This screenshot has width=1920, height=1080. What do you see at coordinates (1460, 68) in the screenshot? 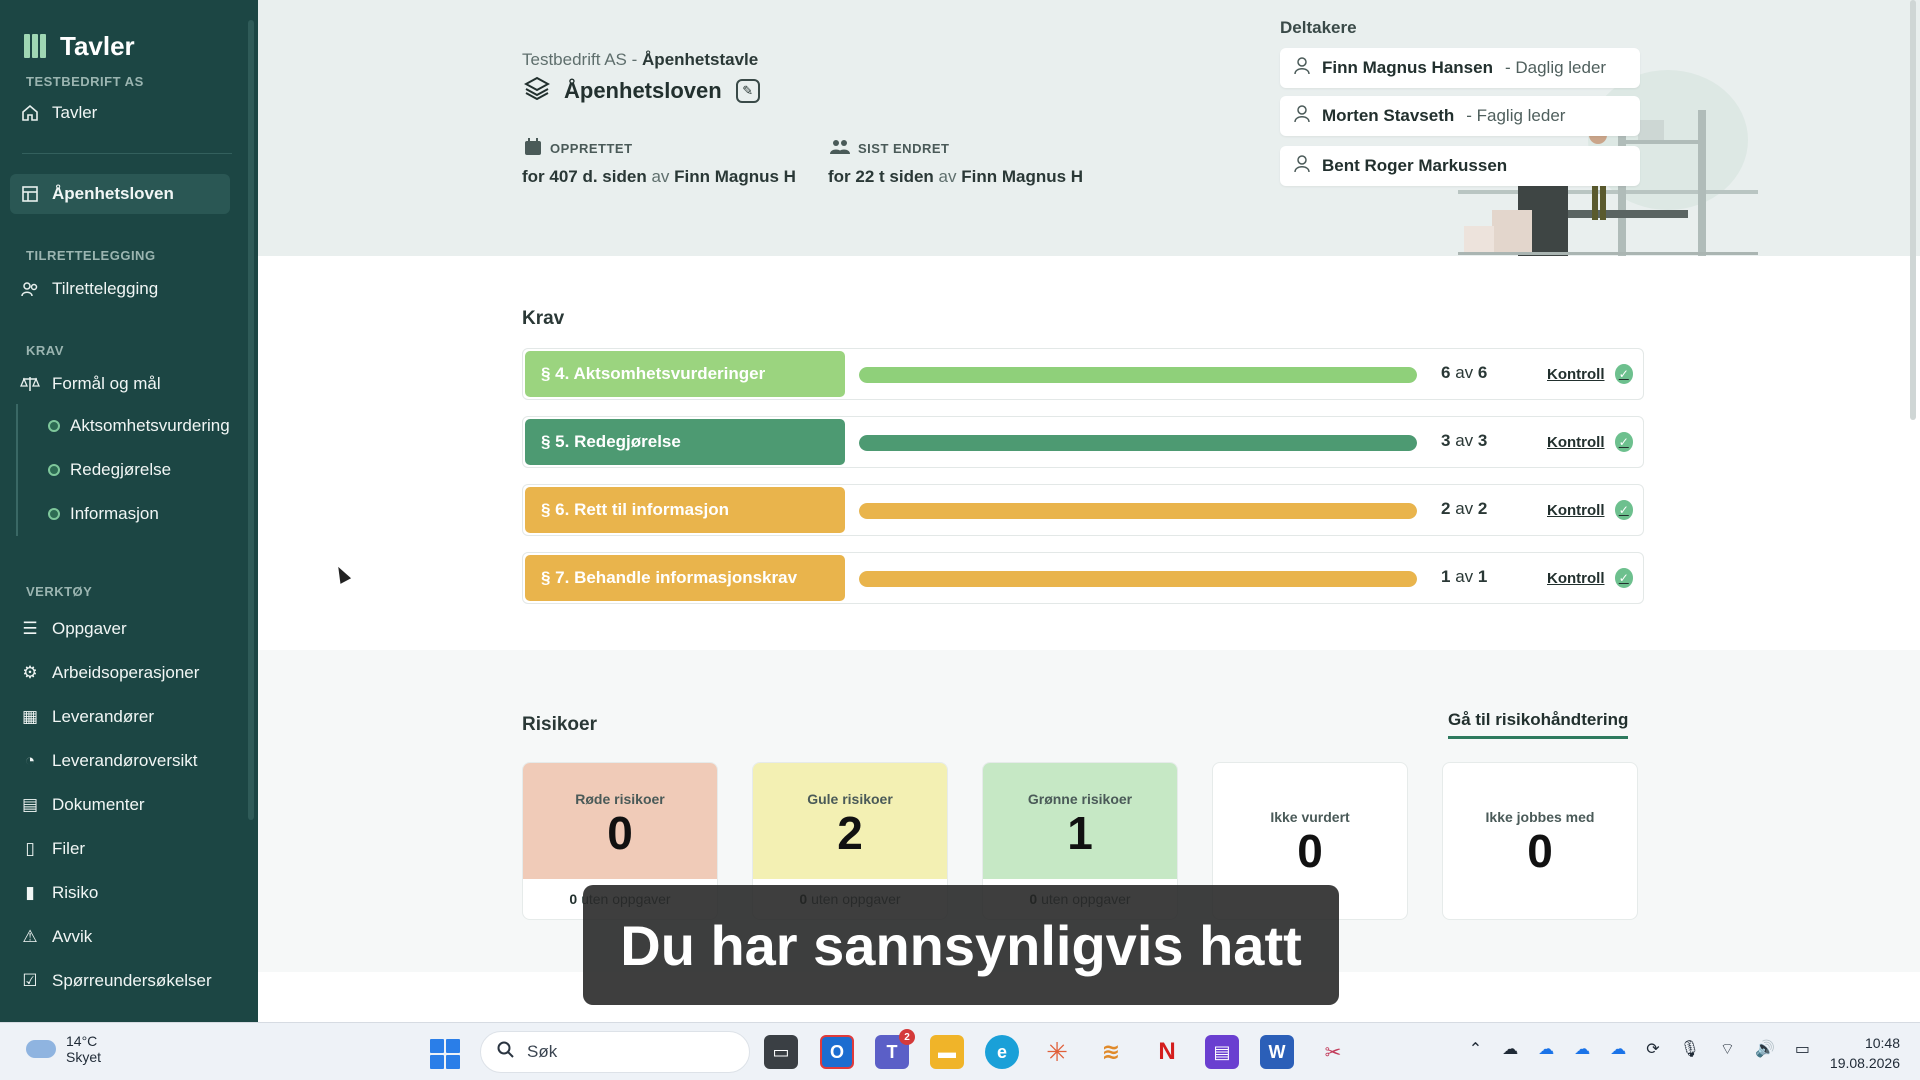
I see `participant-card: Finn Magnus Hansen - Daglig leder` at bounding box center [1460, 68].